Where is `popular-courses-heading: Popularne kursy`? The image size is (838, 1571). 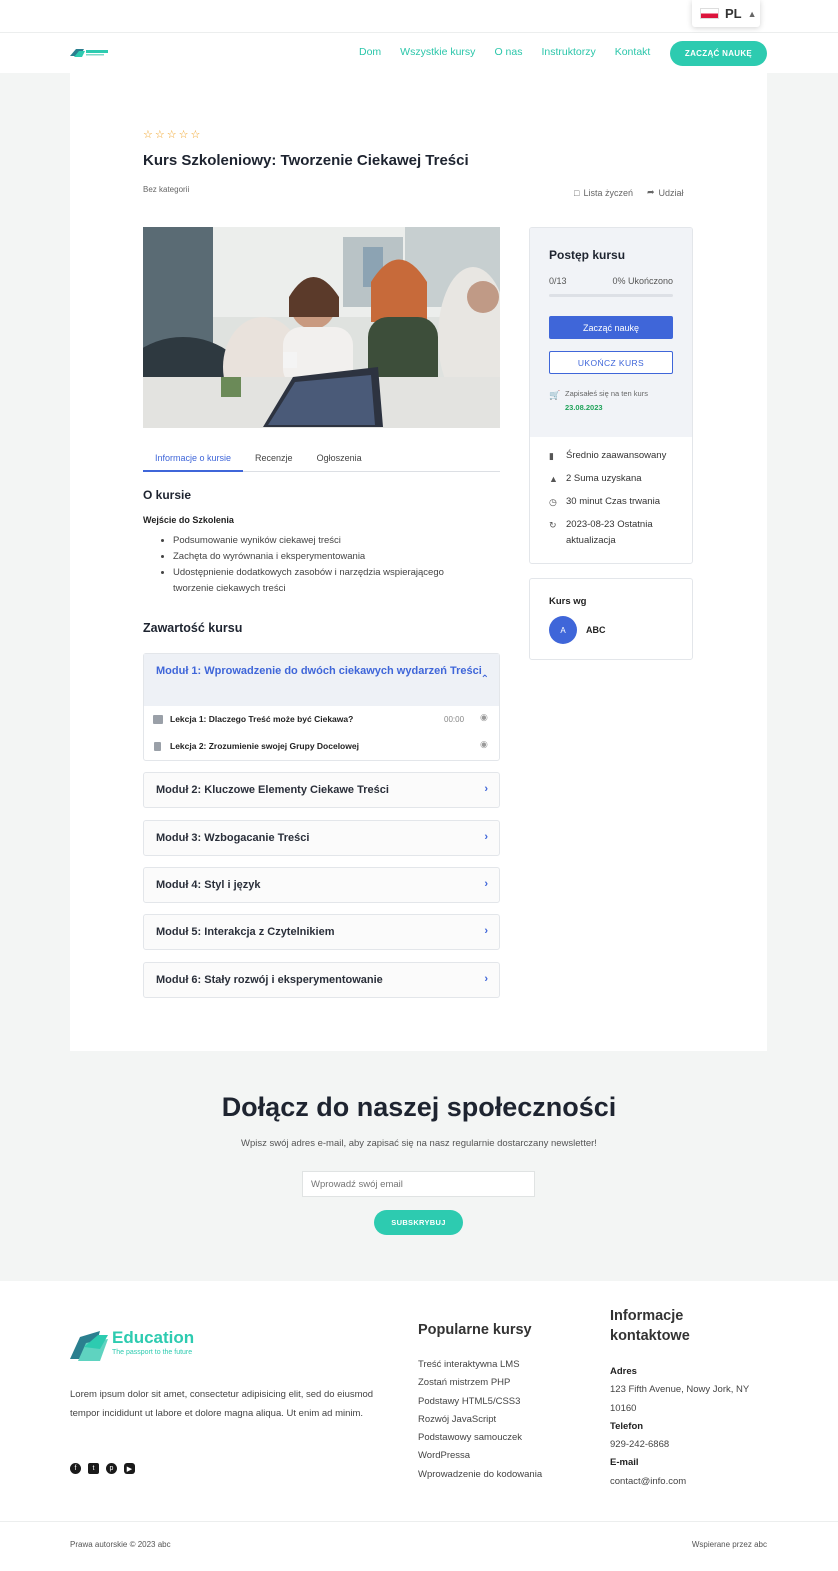 popular-courses-heading: Popularne kursy is located at coordinates (475, 1330).